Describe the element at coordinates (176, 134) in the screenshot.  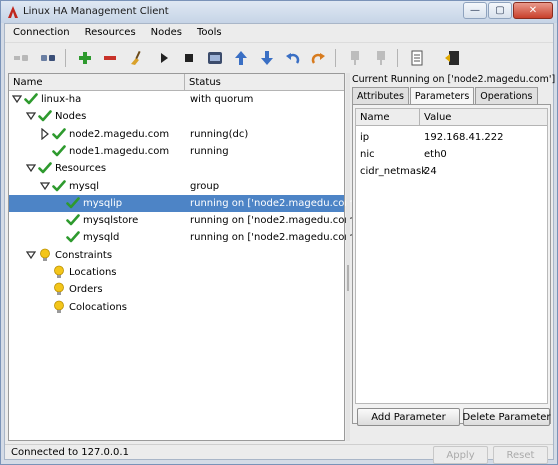
I see `tree-row: node2.magedu.com running(dc)` at that location.